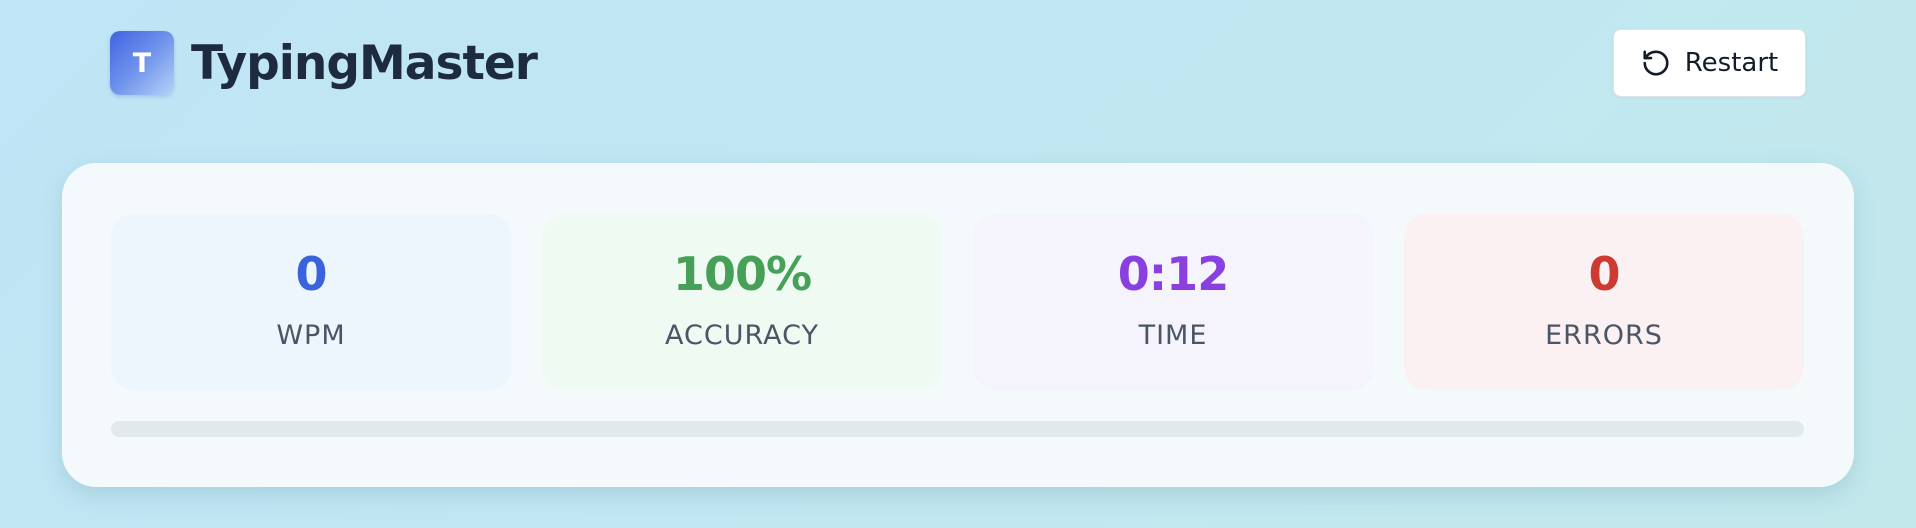 This screenshot has height=528, width=1916. Describe the element at coordinates (957, 429) in the screenshot. I see `progress-bar` at that location.